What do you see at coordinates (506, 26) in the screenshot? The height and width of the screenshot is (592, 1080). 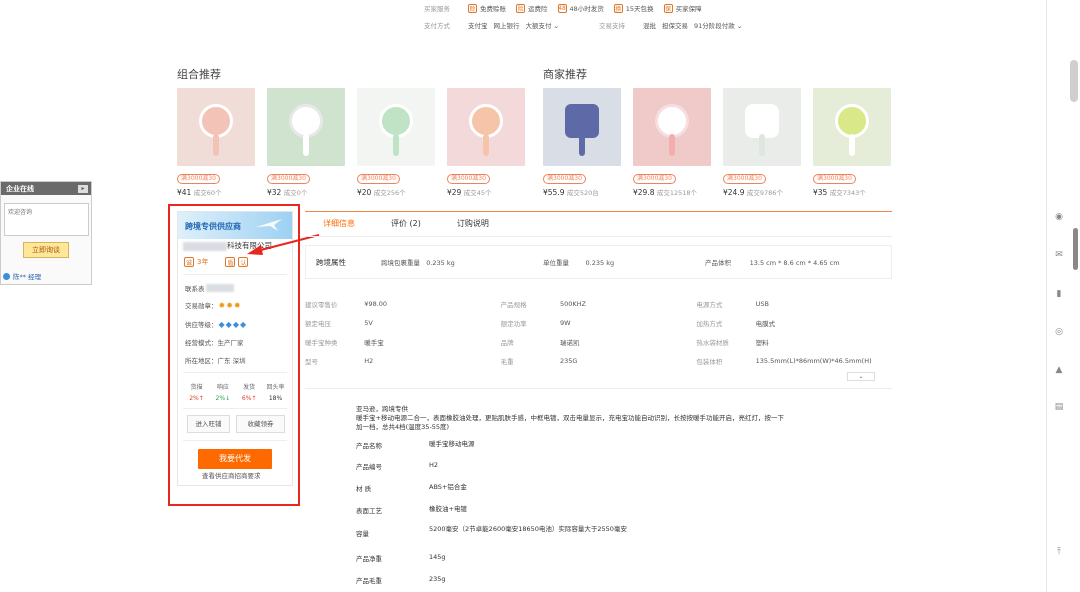 I see `payment-item: 网上银行` at bounding box center [506, 26].